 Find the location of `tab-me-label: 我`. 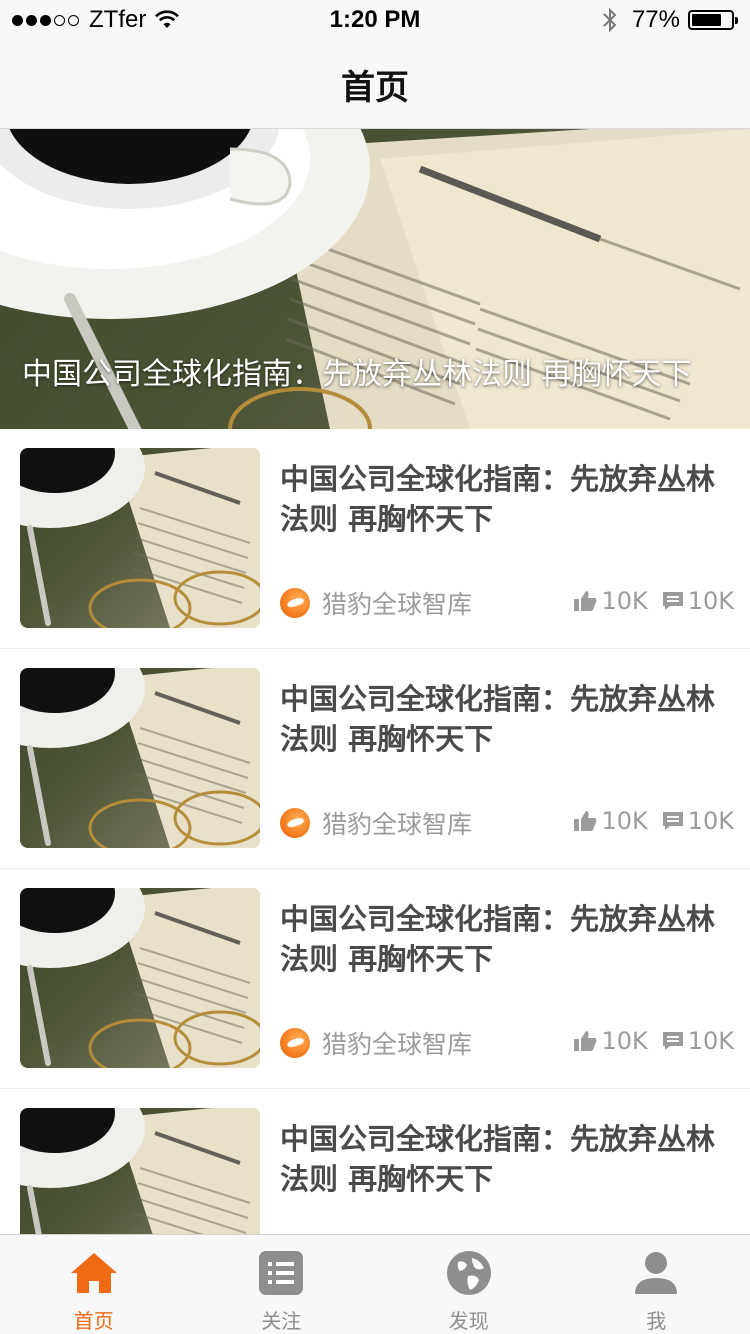

tab-me-label: 我 is located at coordinates (656, 1321).